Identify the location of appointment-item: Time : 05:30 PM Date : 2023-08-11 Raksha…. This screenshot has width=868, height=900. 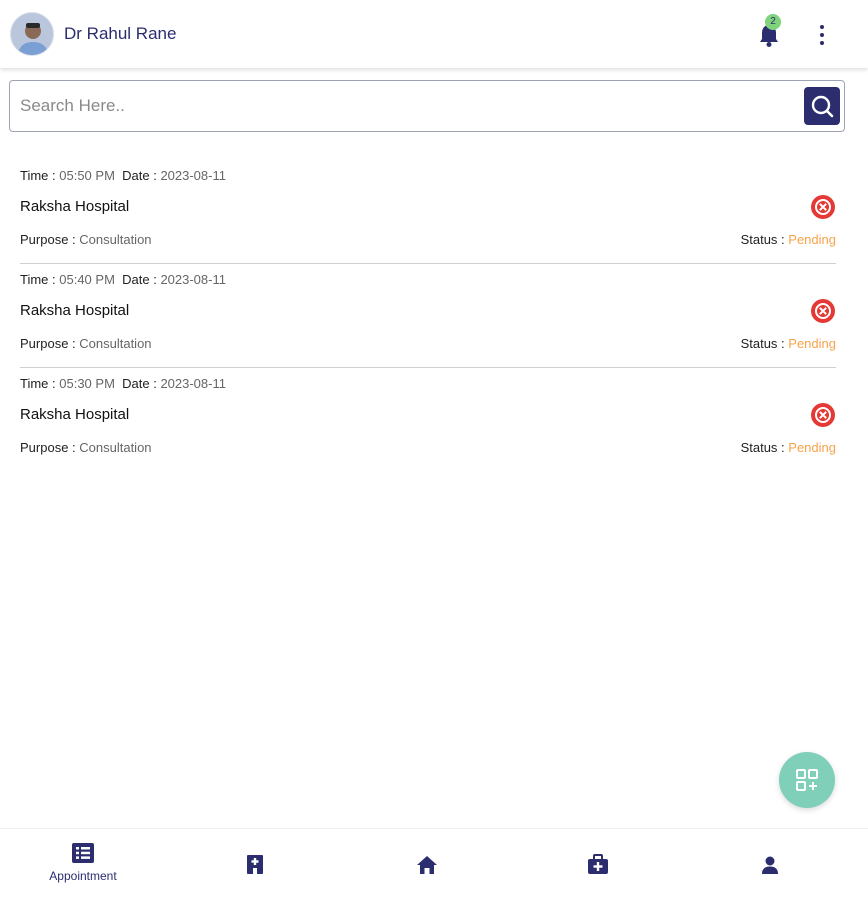
(428, 420).